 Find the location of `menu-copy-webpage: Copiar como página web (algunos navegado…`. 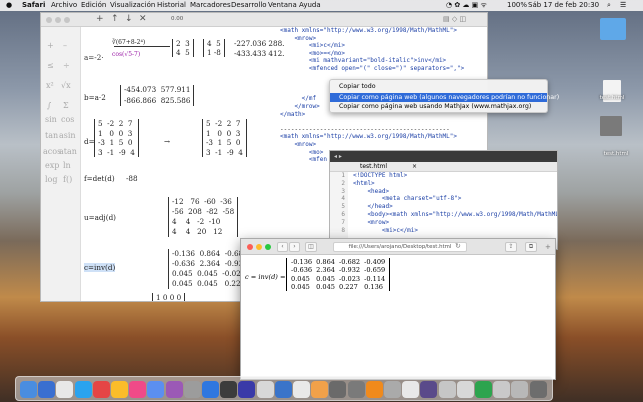

menu-copy-webpage: Copiar como página web (algunos navegado… is located at coordinates (444, 97).